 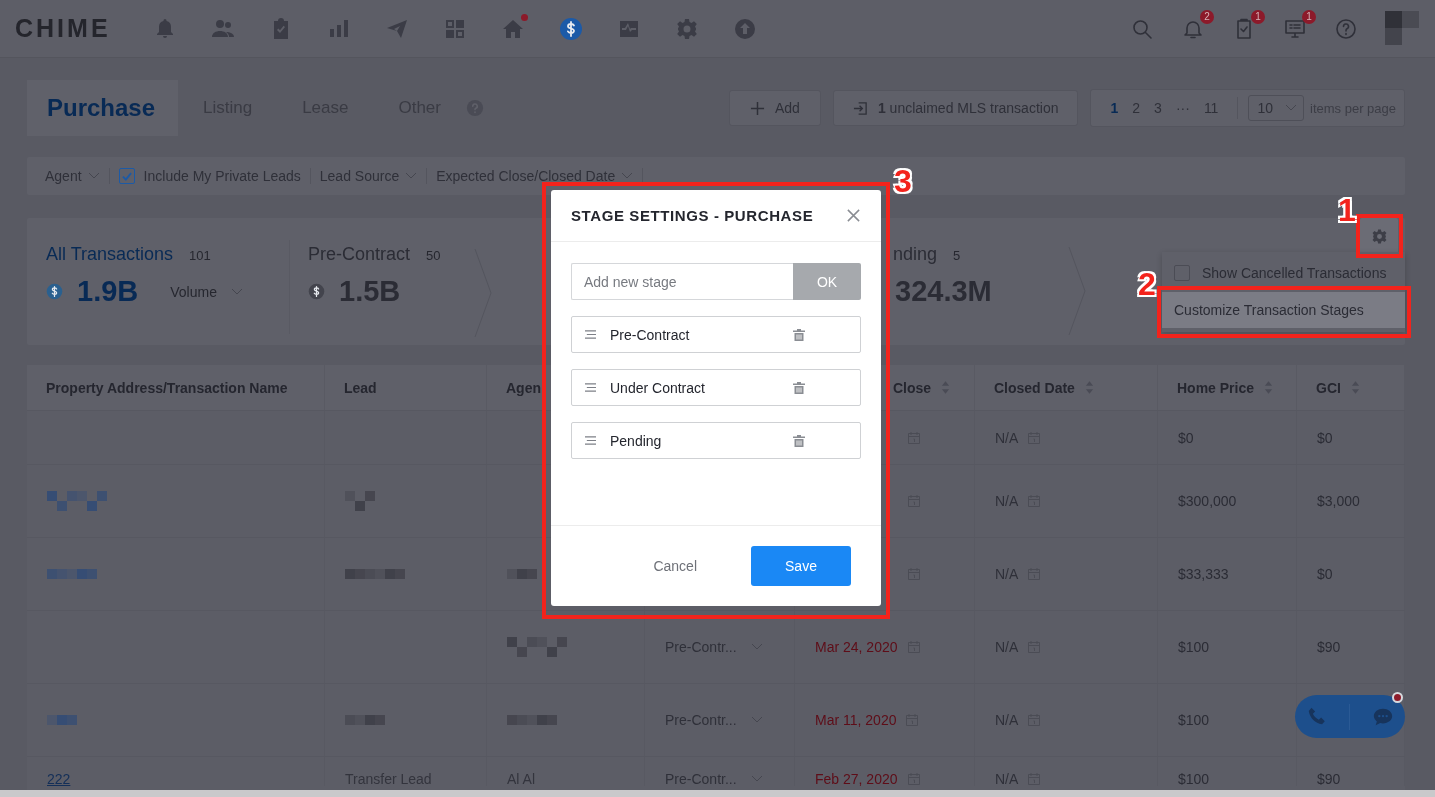 I want to click on bell-button: 2, so click(x=1197, y=25).